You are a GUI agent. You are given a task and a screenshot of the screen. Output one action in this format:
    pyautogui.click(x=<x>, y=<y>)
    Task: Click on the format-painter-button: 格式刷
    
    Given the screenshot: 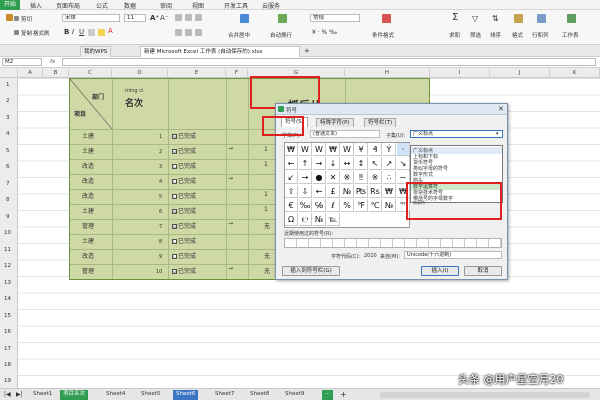 What is the action you would take?
    pyautogui.click(x=41, y=33)
    